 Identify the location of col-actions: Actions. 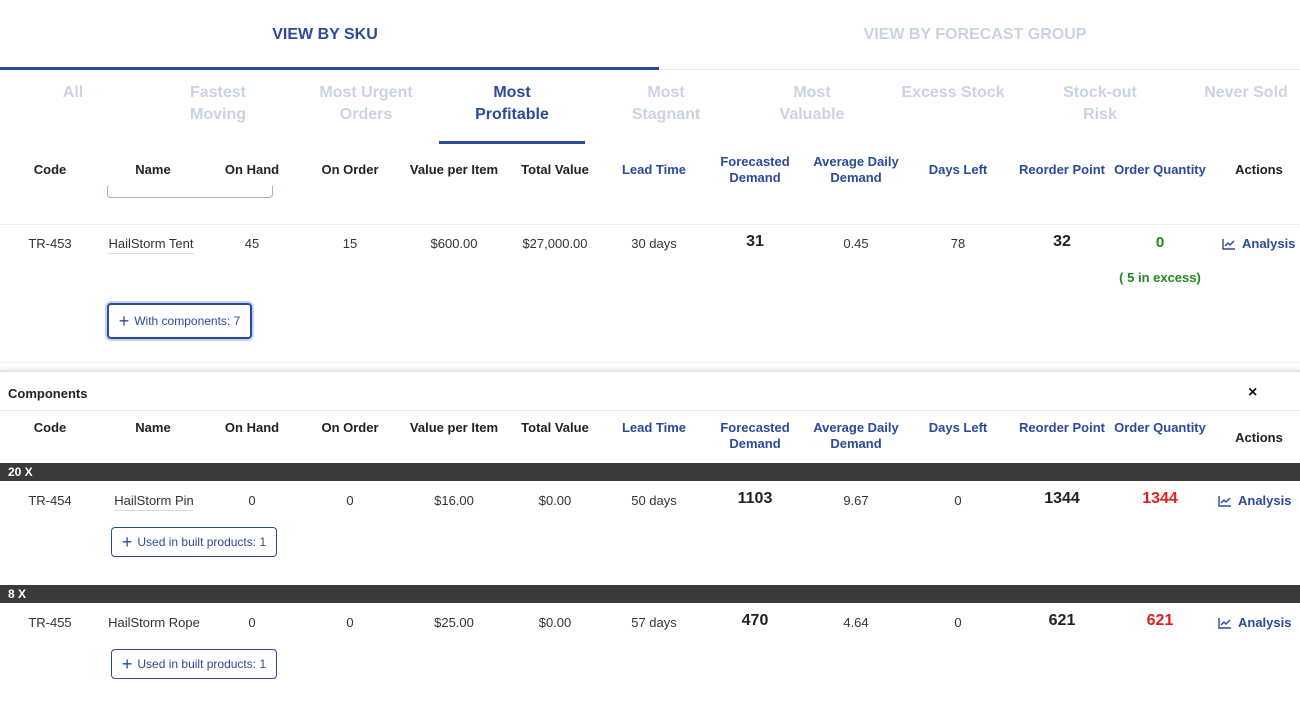
(1259, 169).